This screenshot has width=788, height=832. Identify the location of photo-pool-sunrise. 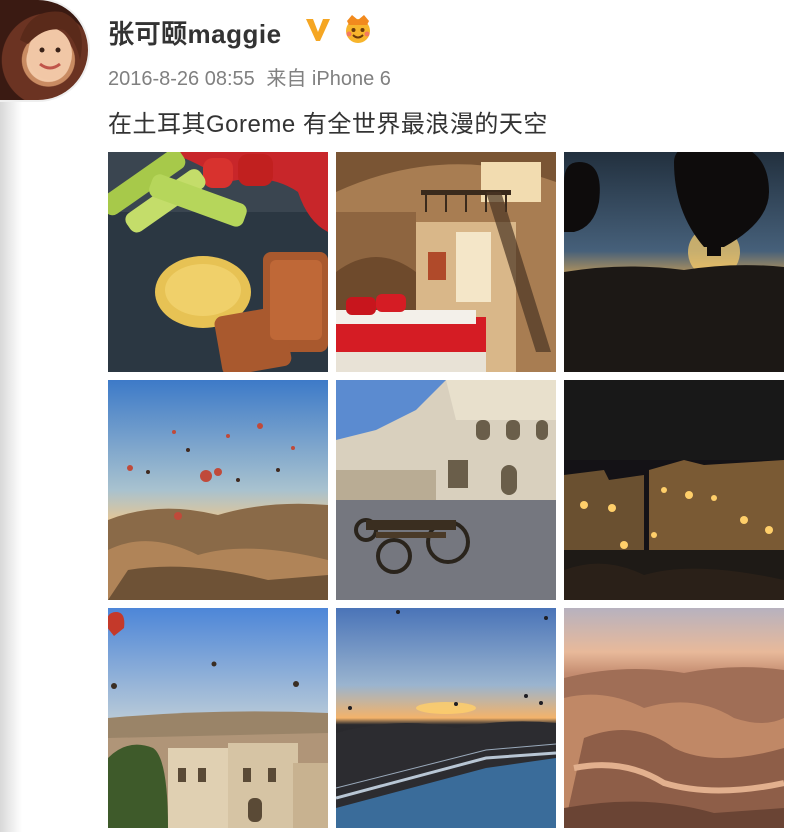
(446, 718).